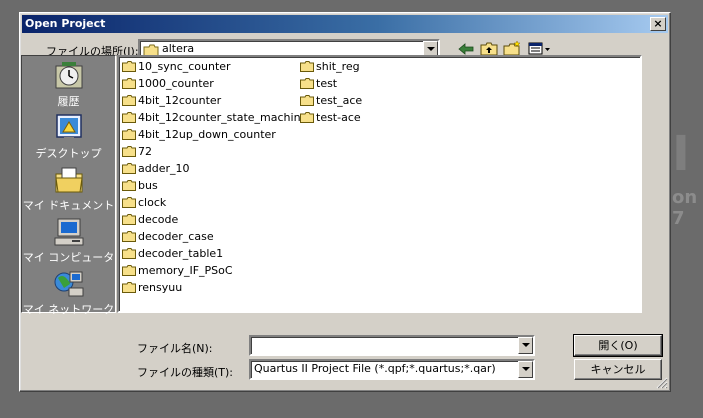 Image resolution: width=703 pixels, height=418 pixels. What do you see at coordinates (69, 180) in the screenshot?
I see `my-documents-icon` at bounding box center [69, 180].